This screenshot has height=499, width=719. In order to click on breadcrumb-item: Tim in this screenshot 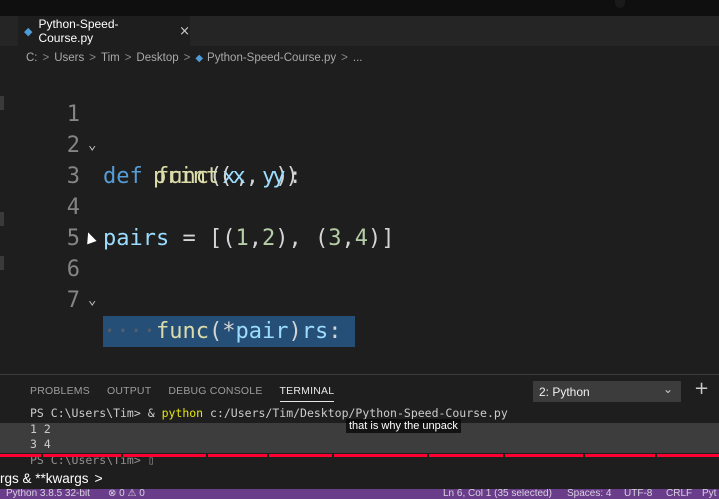, I will do `click(110, 58)`.